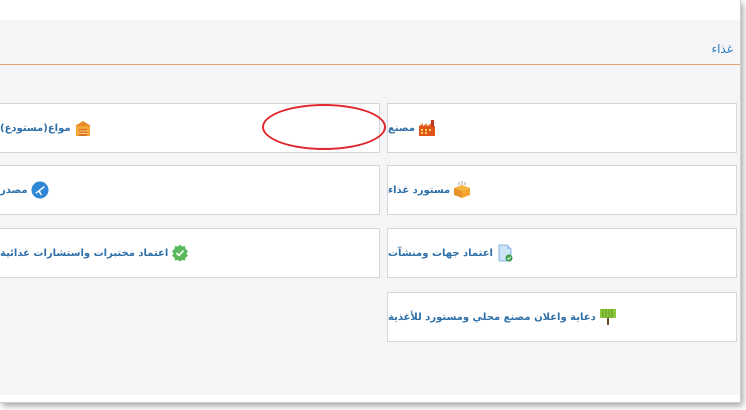 Image resolution: width=746 pixels, height=410 pixels. Describe the element at coordinates (722, 49) in the screenshot. I see `section-title: غذاء` at that location.